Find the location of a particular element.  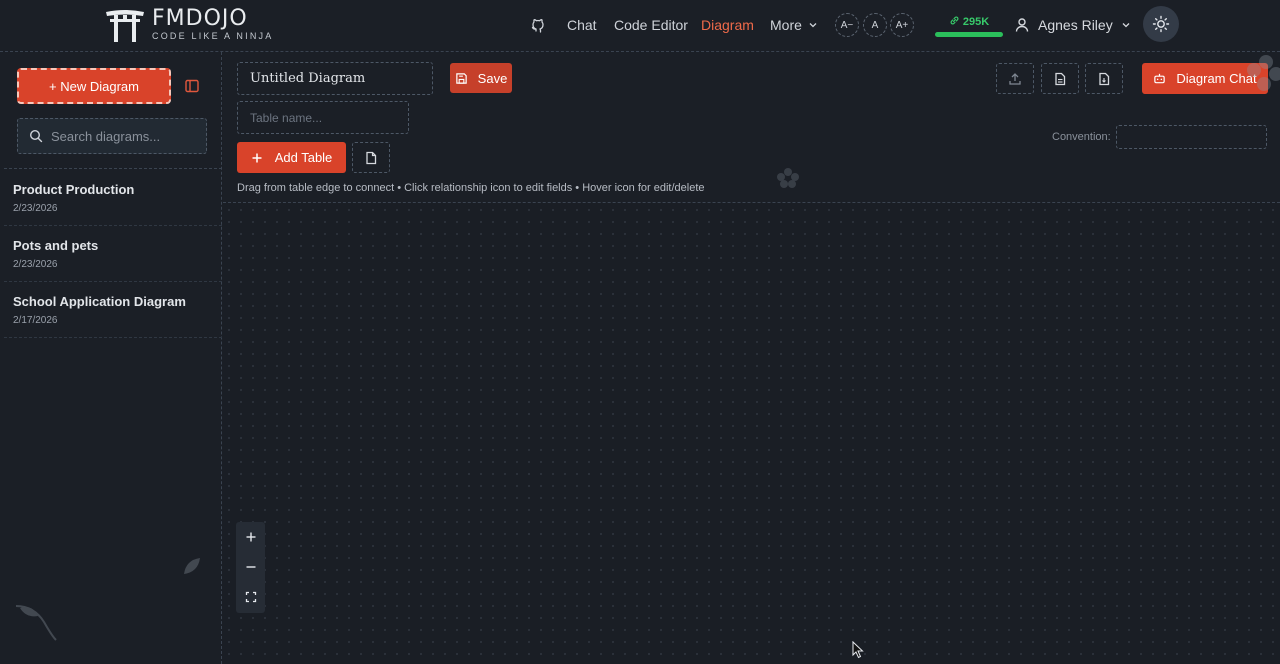

nav-diagram: Diagram is located at coordinates (727, 25).